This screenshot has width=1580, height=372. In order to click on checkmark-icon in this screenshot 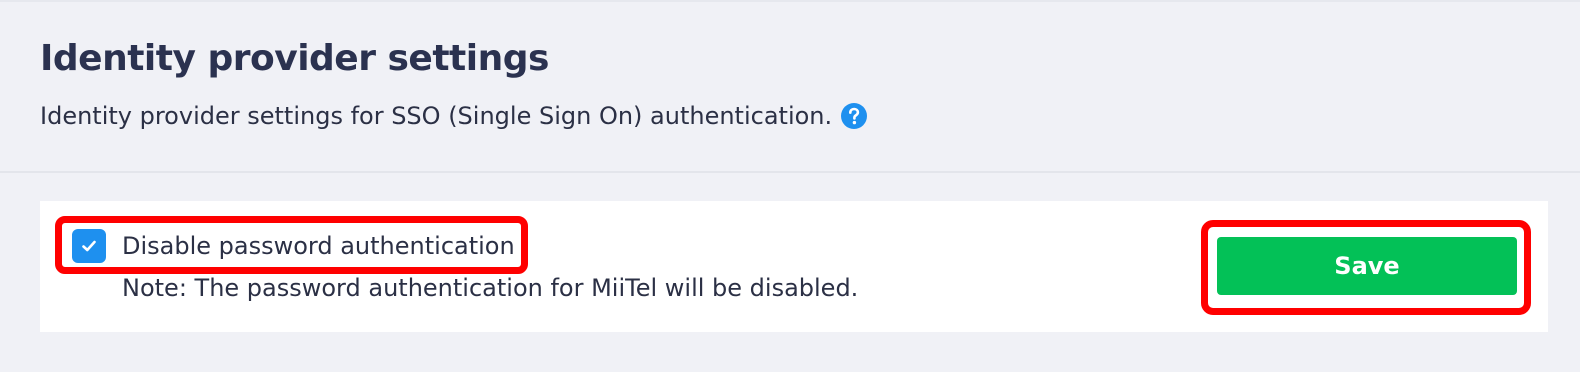, I will do `click(89, 246)`.